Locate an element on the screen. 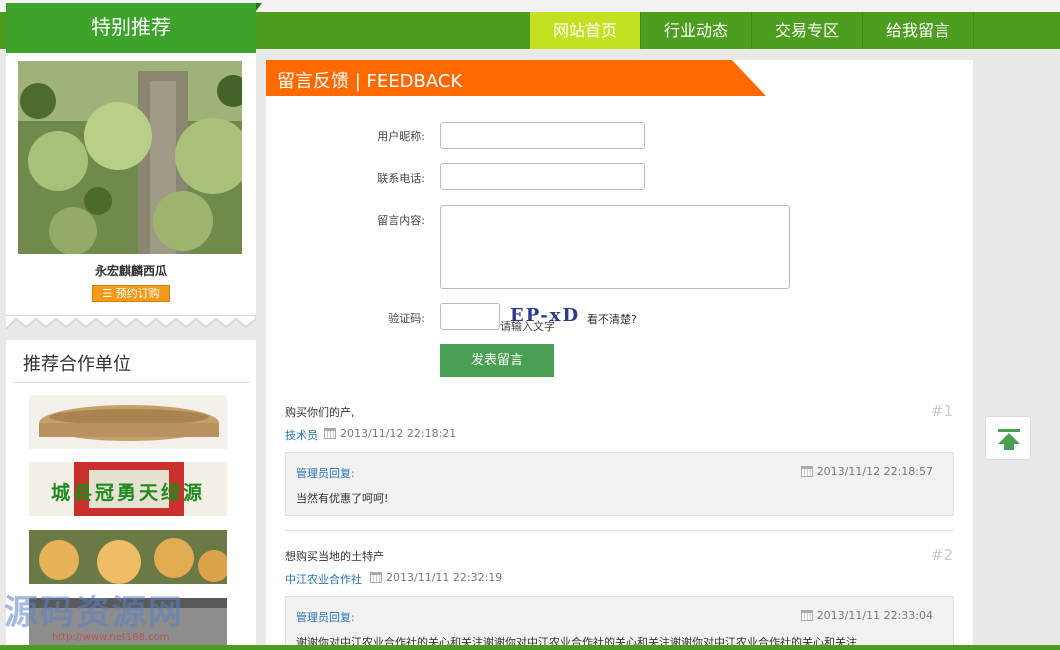  admin-reply-box: 管理员回复: 2013/11/12 22:18:57 当然有优惠了呵呵! is located at coordinates (619, 484).